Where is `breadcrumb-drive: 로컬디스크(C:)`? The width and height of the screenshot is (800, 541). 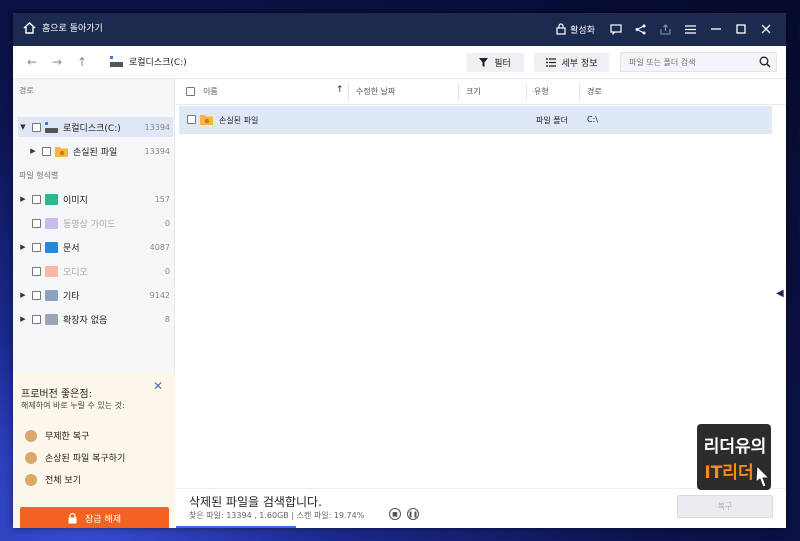
breadcrumb-drive: 로컬디스크(C:) is located at coordinates (158, 63).